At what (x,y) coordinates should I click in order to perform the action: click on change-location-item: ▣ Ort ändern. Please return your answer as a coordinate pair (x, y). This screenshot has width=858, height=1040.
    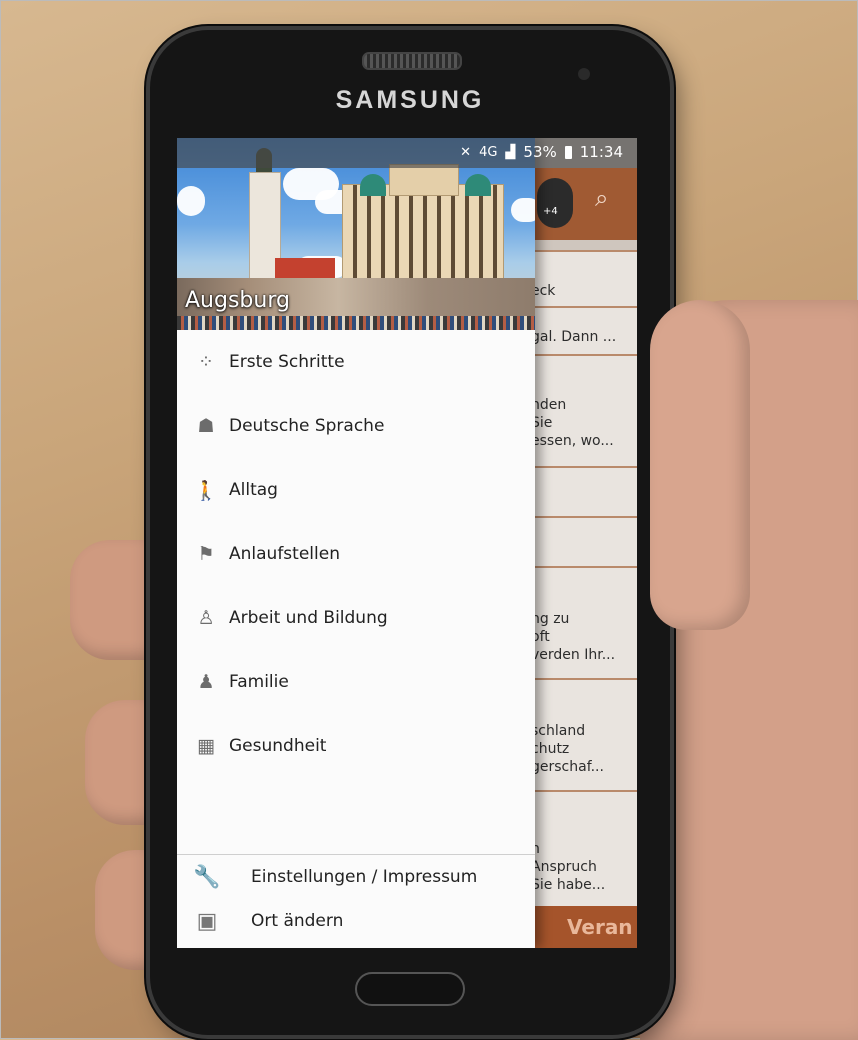
    Looking at the image, I should click on (356, 921).